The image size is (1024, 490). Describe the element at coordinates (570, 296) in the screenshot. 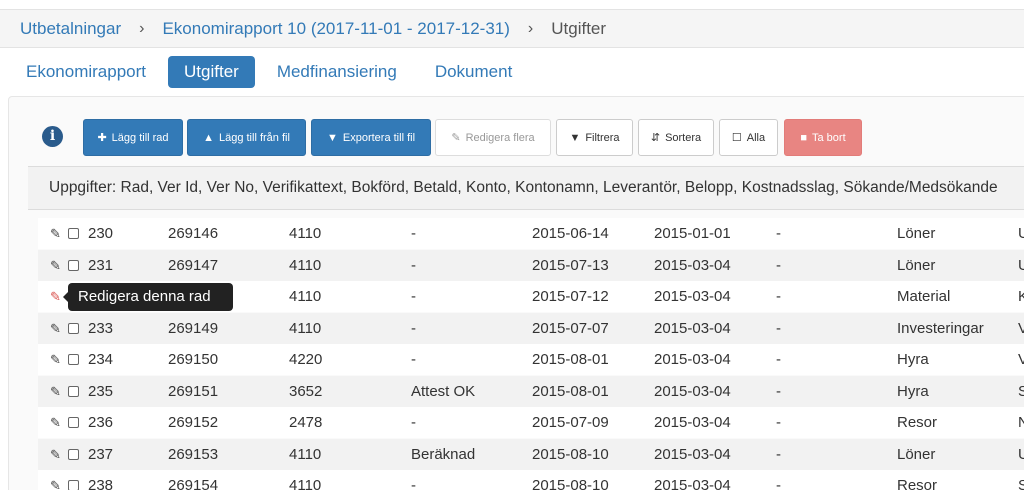

I see `cell-bokford: 2015-07-12` at that location.